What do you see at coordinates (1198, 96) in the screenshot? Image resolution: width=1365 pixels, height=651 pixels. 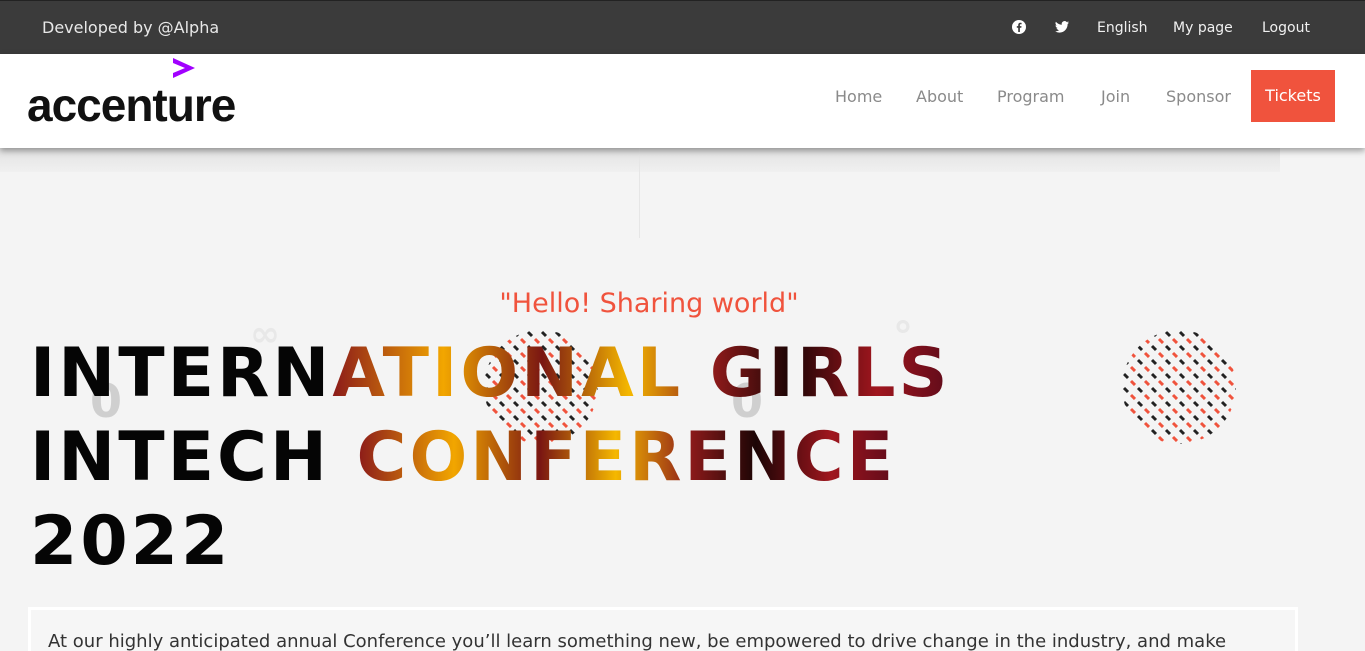 I see `nav-sponsor: Sponsor` at bounding box center [1198, 96].